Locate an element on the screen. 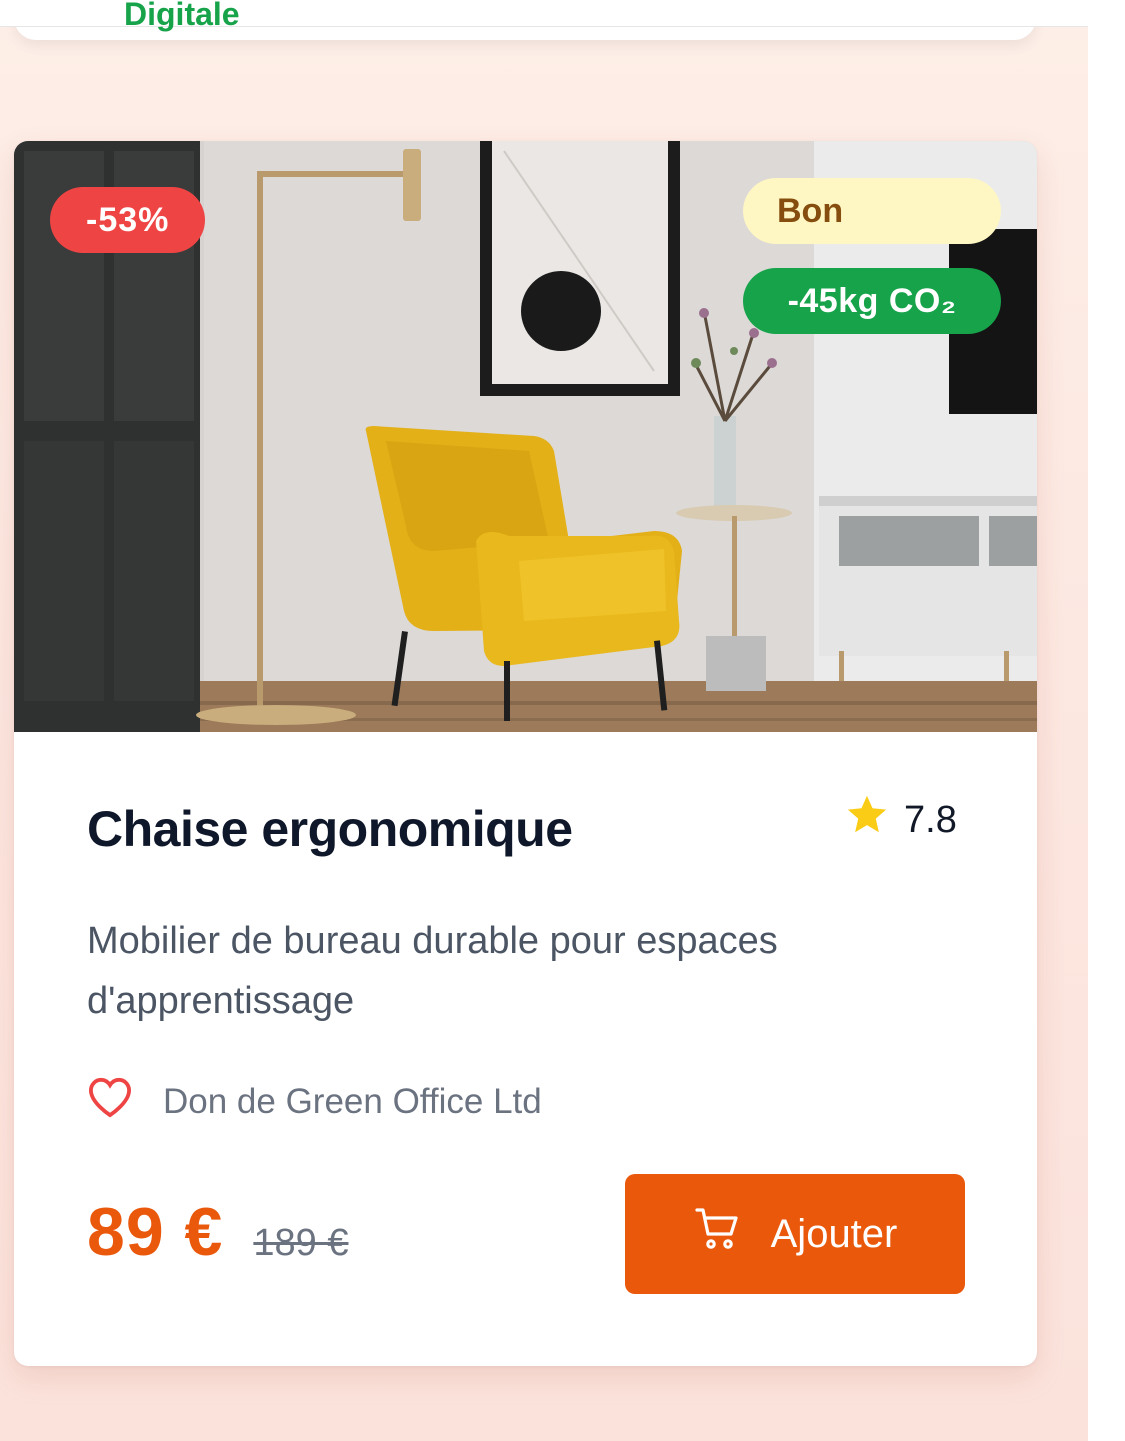  original-price: 189 € is located at coordinates (301, 1243).